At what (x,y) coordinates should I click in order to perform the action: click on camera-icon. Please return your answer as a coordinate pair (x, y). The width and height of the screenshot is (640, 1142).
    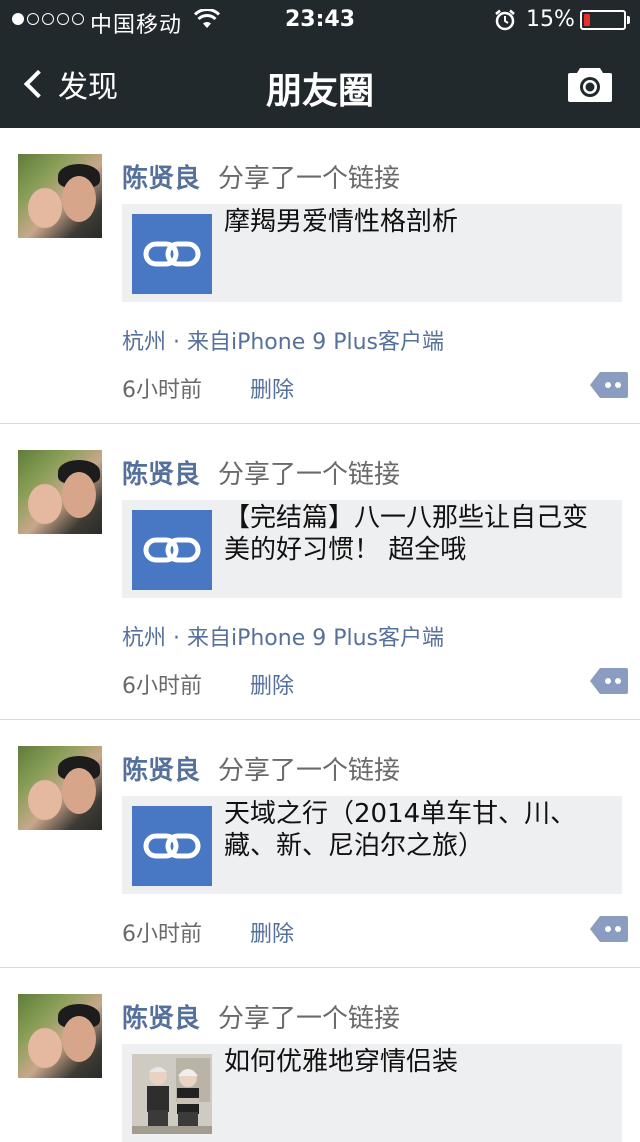
    Looking at the image, I should click on (590, 84).